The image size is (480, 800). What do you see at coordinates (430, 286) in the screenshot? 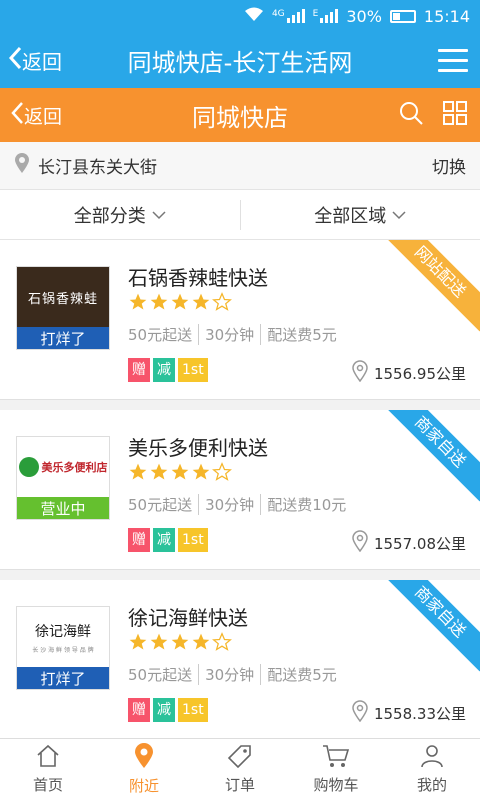
I see `delivery-type-ribbon: 网站配送` at bounding box center [430, 286].